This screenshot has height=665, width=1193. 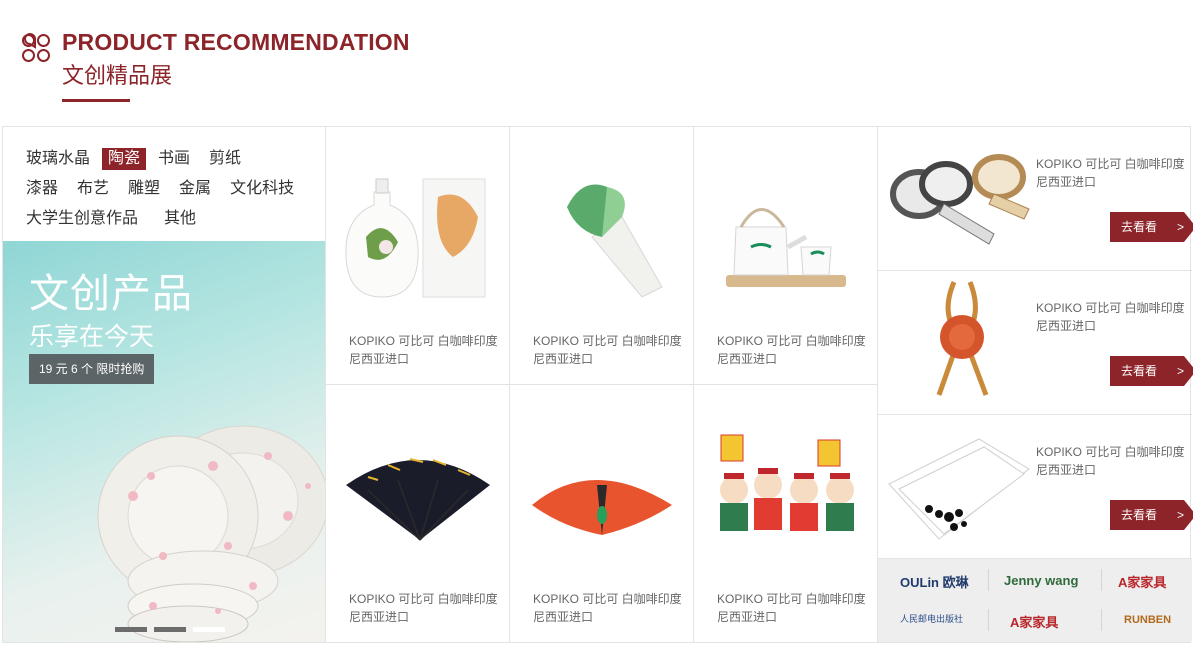 I want to click on cartoon-figures-icon, so click(x=787, y=482).